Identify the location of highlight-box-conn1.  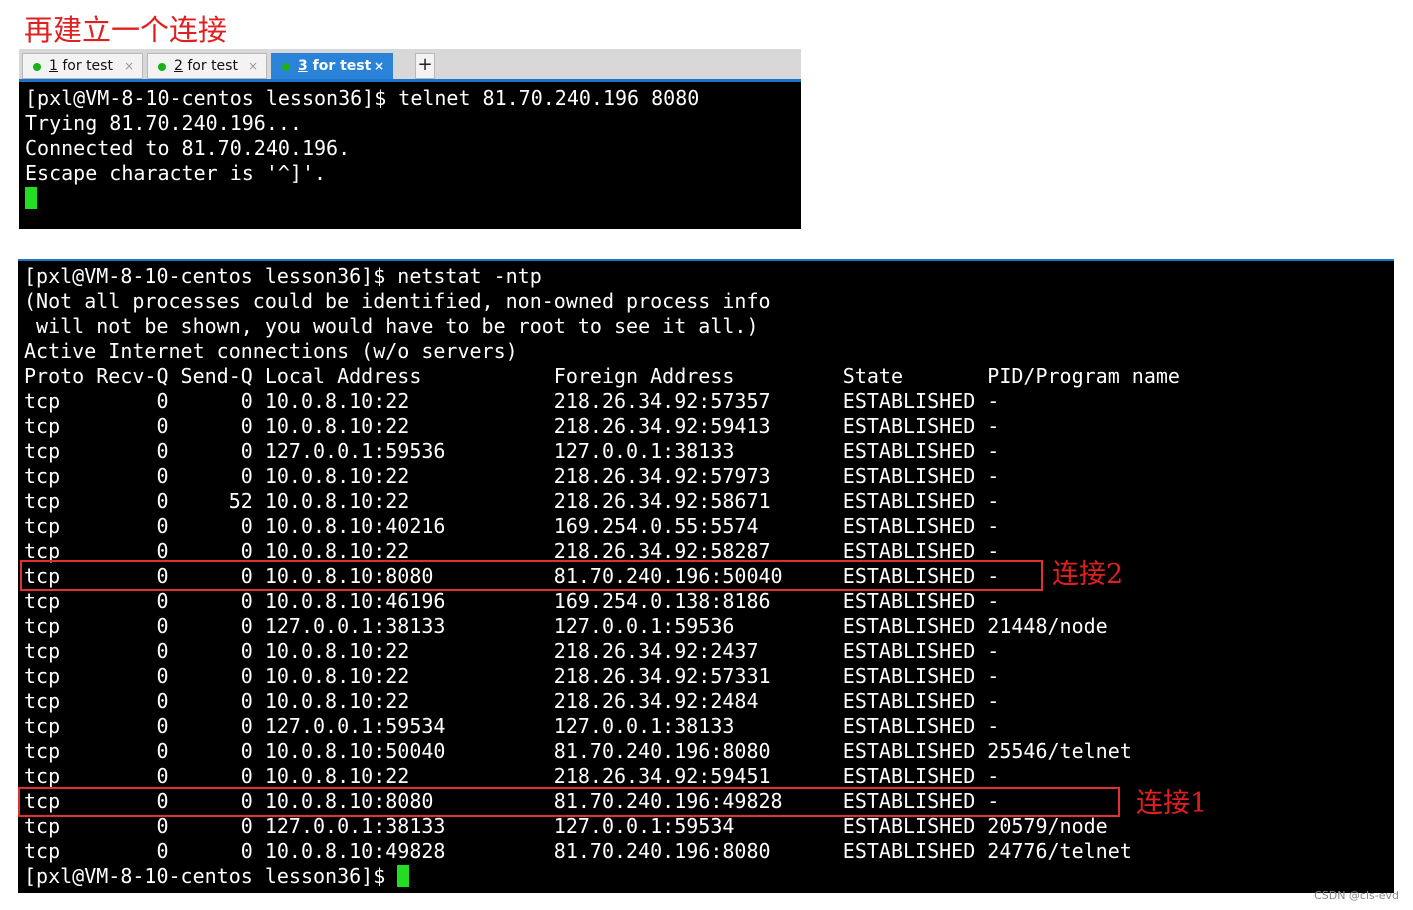
(569, 802).